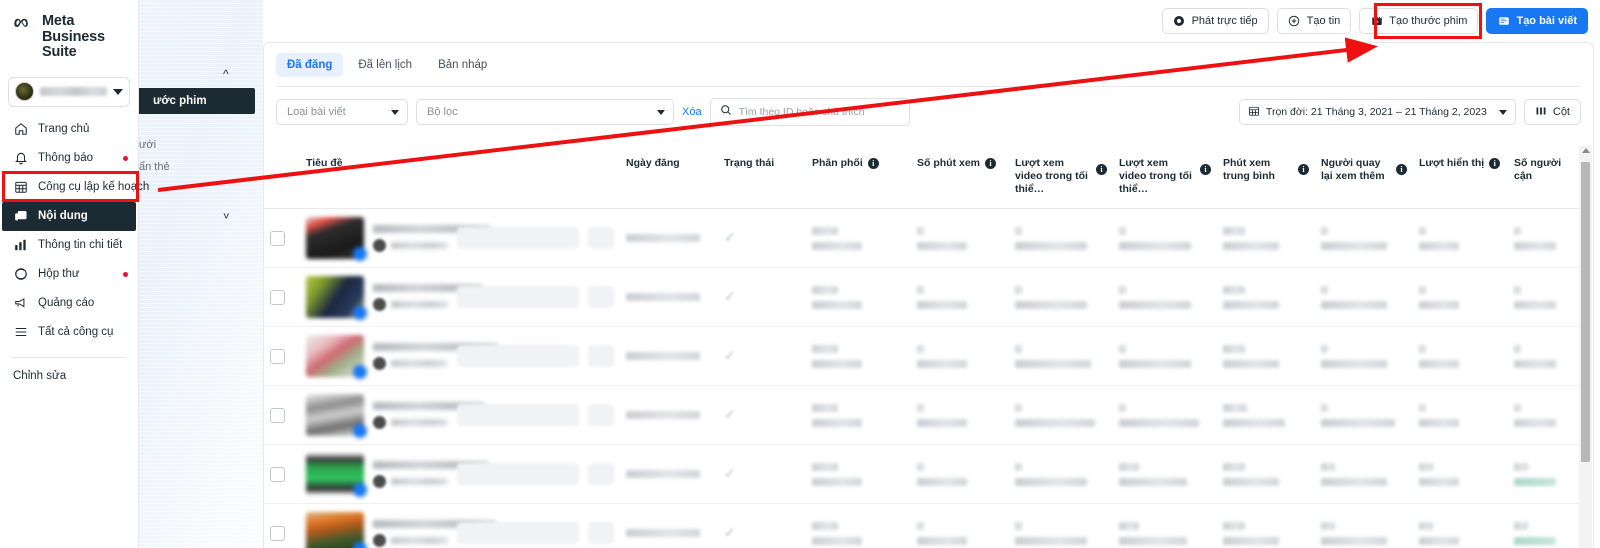 Image resolution: width=1600 pixels, height=548 pixels. What do you see at coordinates (1165, 238) in the screenshot?
I see `row-video-views-2-cell` at bounding box center [1165, 238].